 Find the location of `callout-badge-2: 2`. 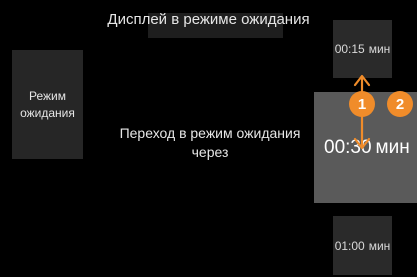

callout-badge-2: 2 is located at coordinates (400, 104).